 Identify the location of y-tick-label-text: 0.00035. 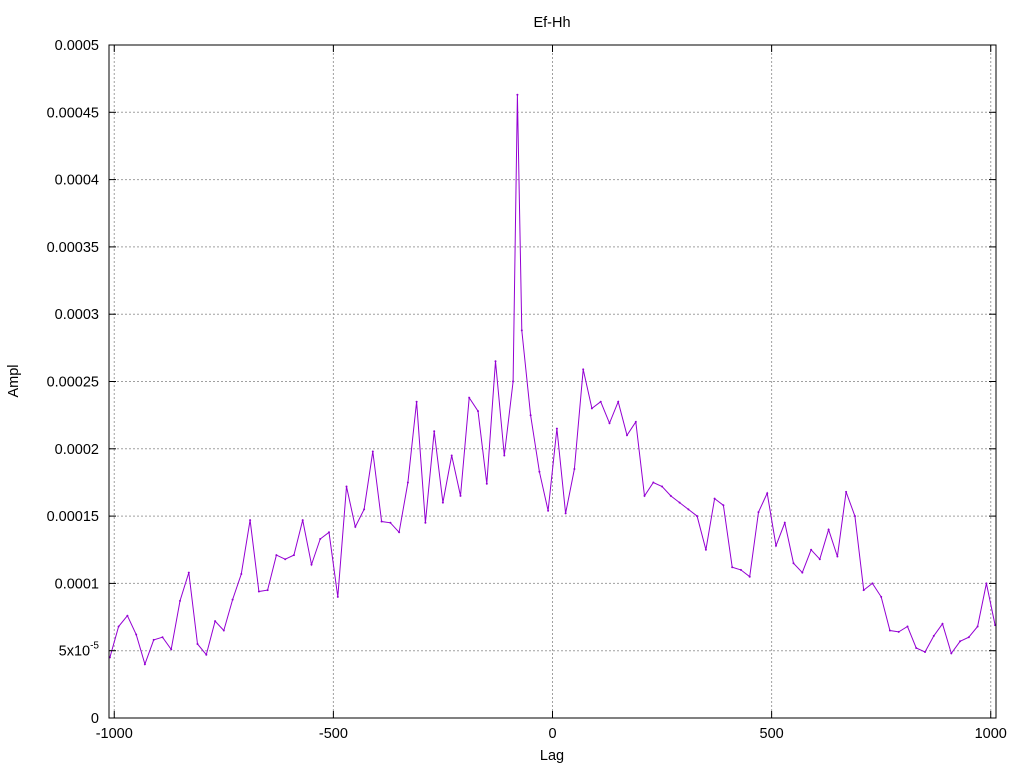
(73, 248).